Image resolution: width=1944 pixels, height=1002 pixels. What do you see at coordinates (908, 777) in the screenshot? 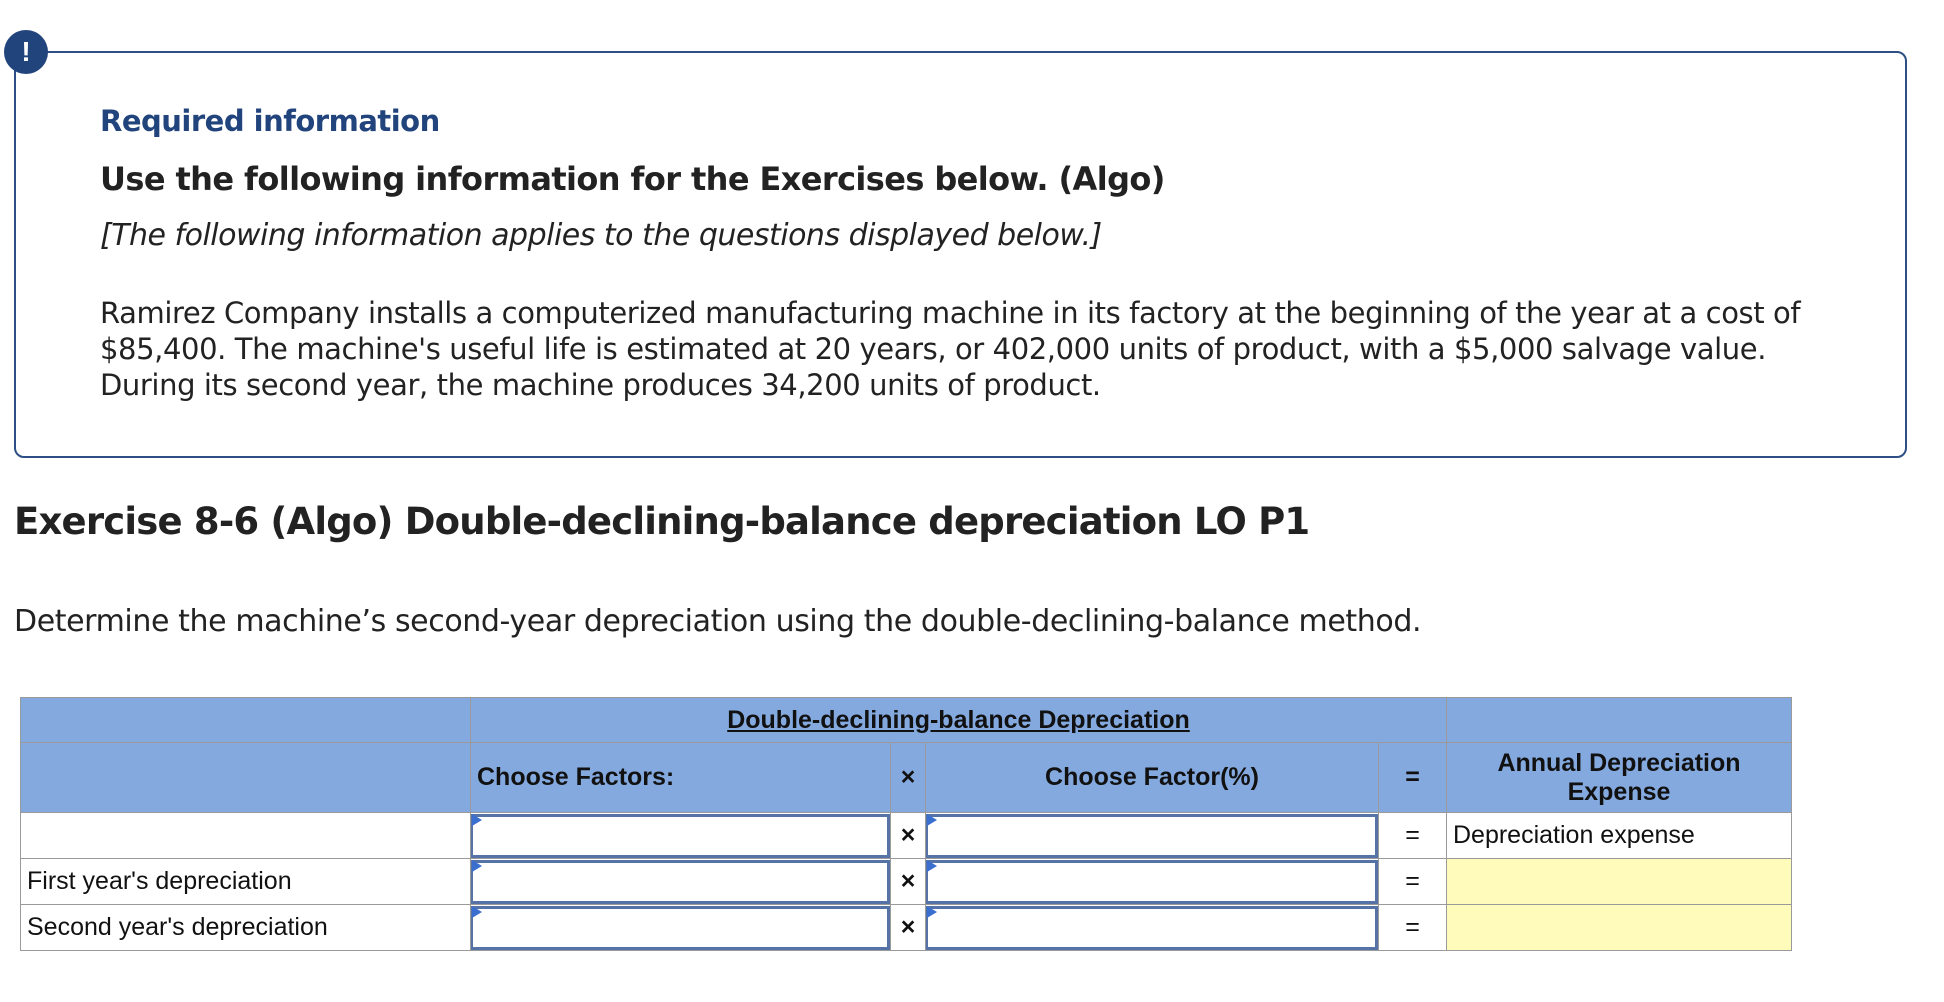
I see `column-header-multiply: ×` at bounding box center [908, 777].